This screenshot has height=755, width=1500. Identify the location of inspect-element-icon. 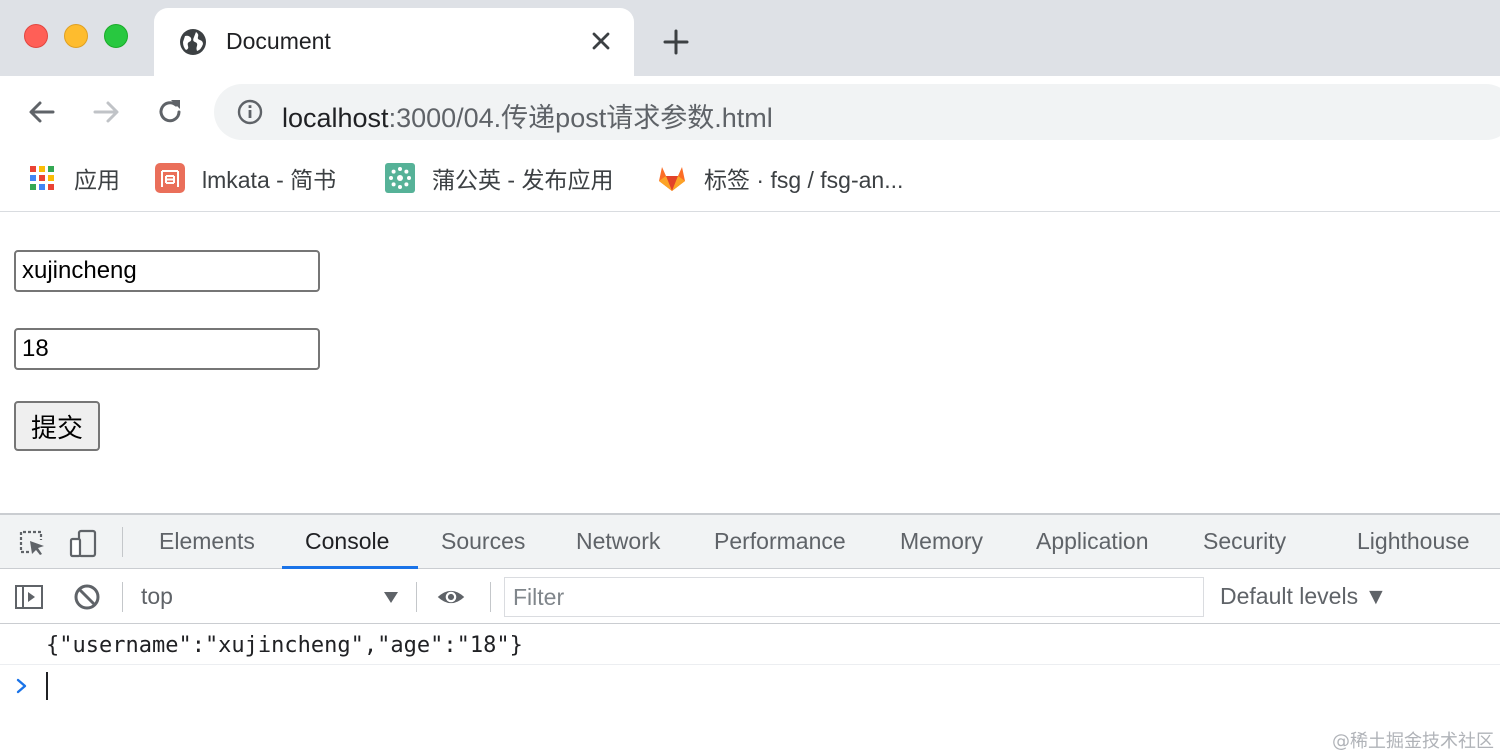
(32, 543).